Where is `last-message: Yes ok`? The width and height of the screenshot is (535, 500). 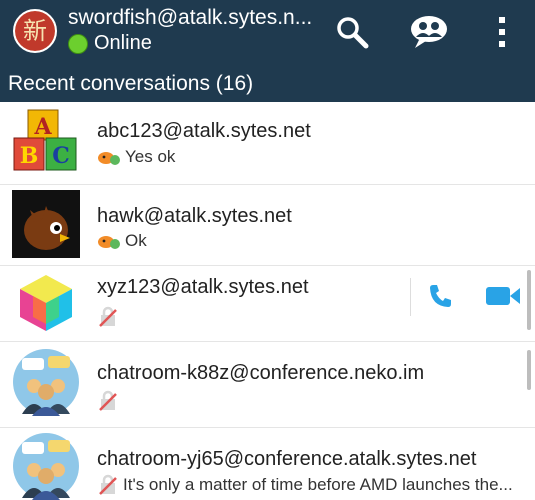 last-message: Yes ok is located at coordinates (136, 157).